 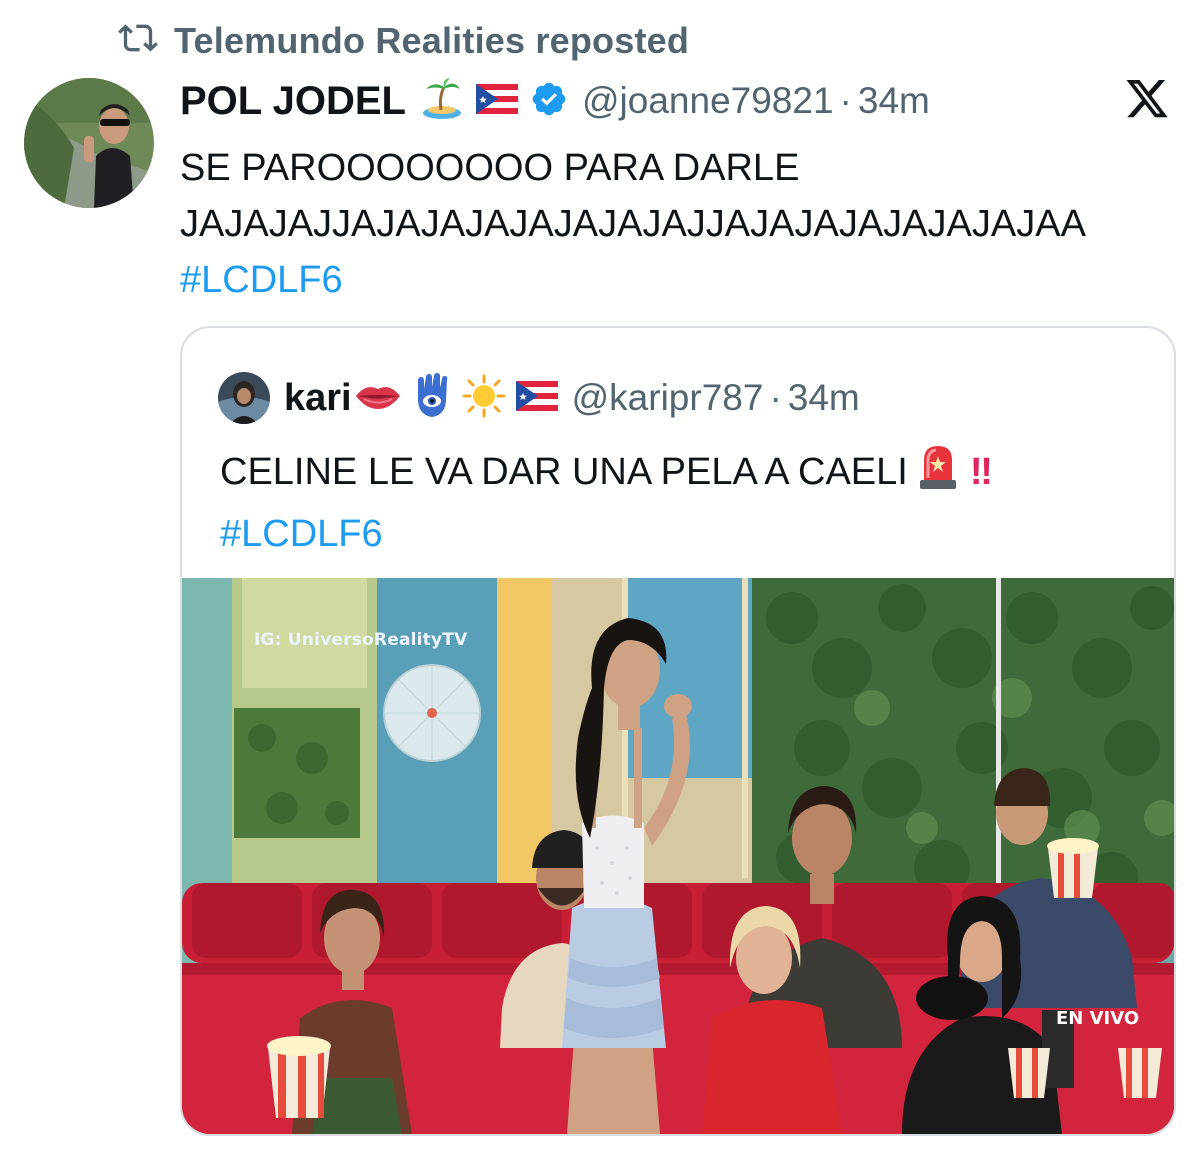 What do you see at coordinates (432, 40) in the screenshot?
I see `repost-label: Telemundo Realities reposted` at bounding box center [432, 40].